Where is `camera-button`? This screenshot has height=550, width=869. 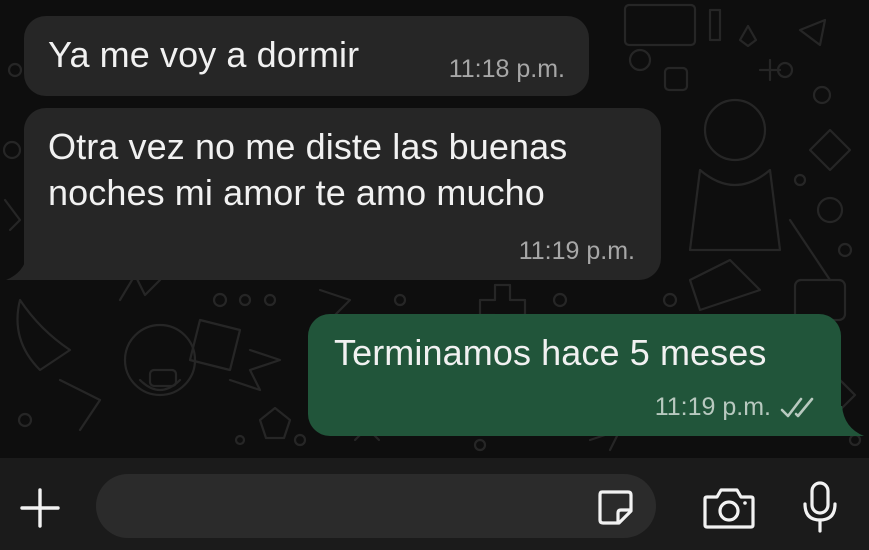
camera-button is located at coordinates (729, 508).